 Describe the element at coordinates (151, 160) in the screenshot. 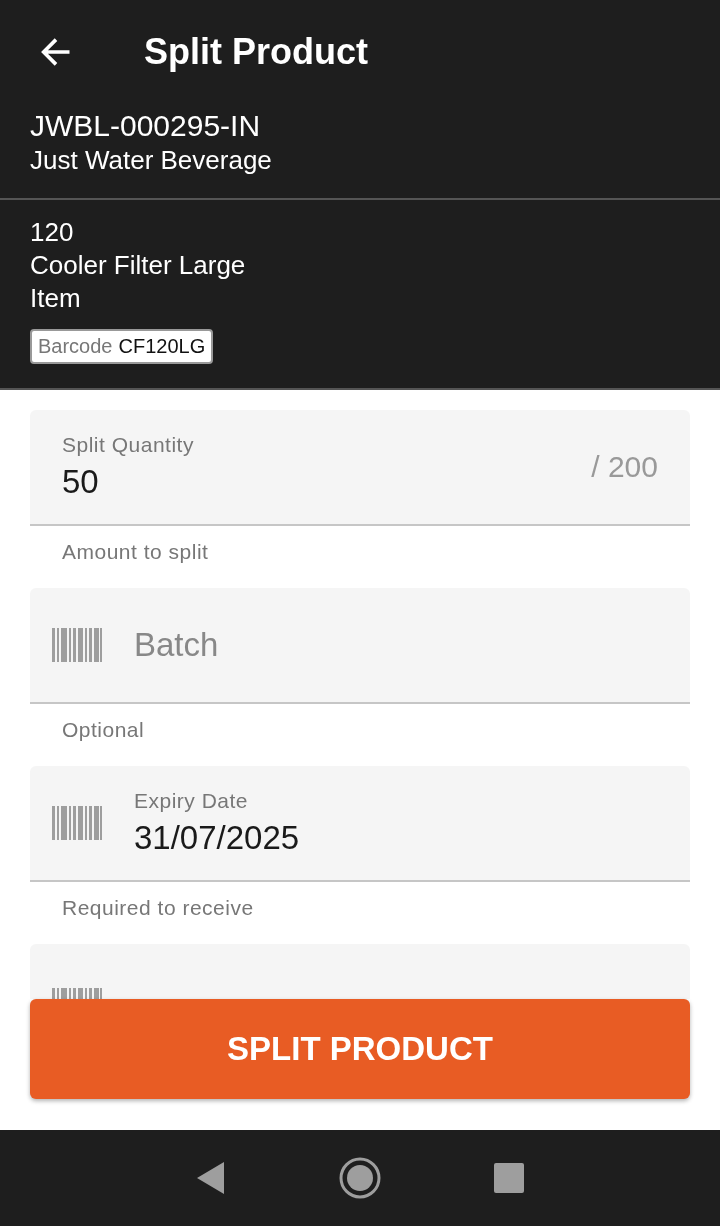

I see `customer-name: Just Water Beverage` at that location.